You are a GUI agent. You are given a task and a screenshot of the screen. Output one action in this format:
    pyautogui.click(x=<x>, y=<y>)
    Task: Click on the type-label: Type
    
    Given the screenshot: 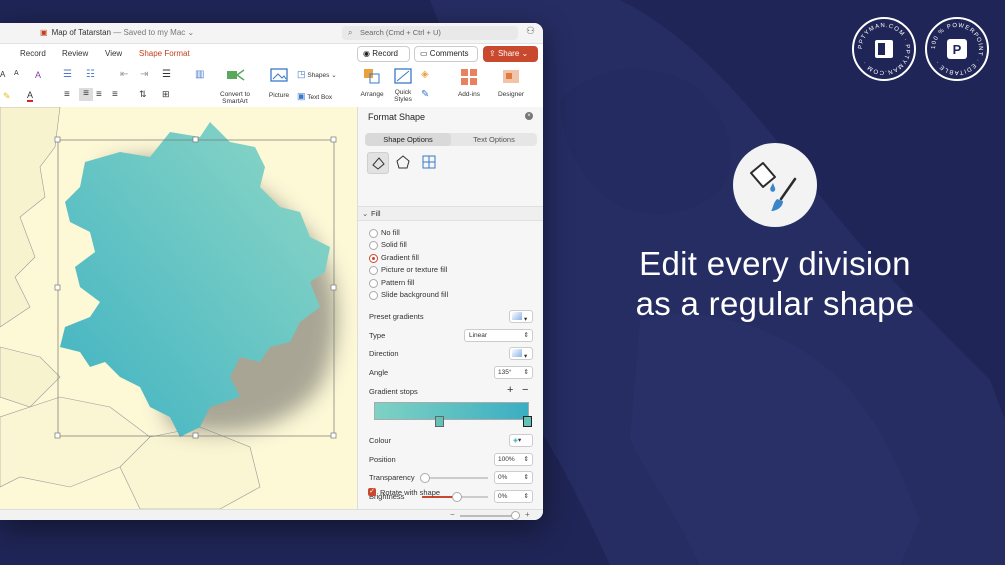 What is the action you would take?
    pyautogui.click(x=377, y=335)
    